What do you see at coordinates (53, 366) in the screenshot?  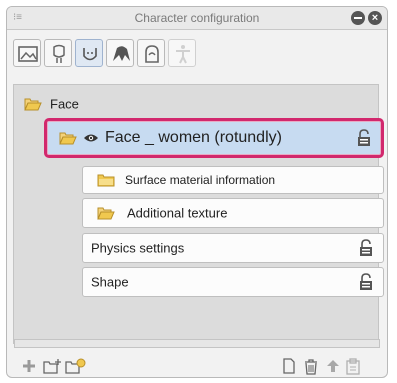 I see `new-folder-icon` at bounding box center [53, 366].